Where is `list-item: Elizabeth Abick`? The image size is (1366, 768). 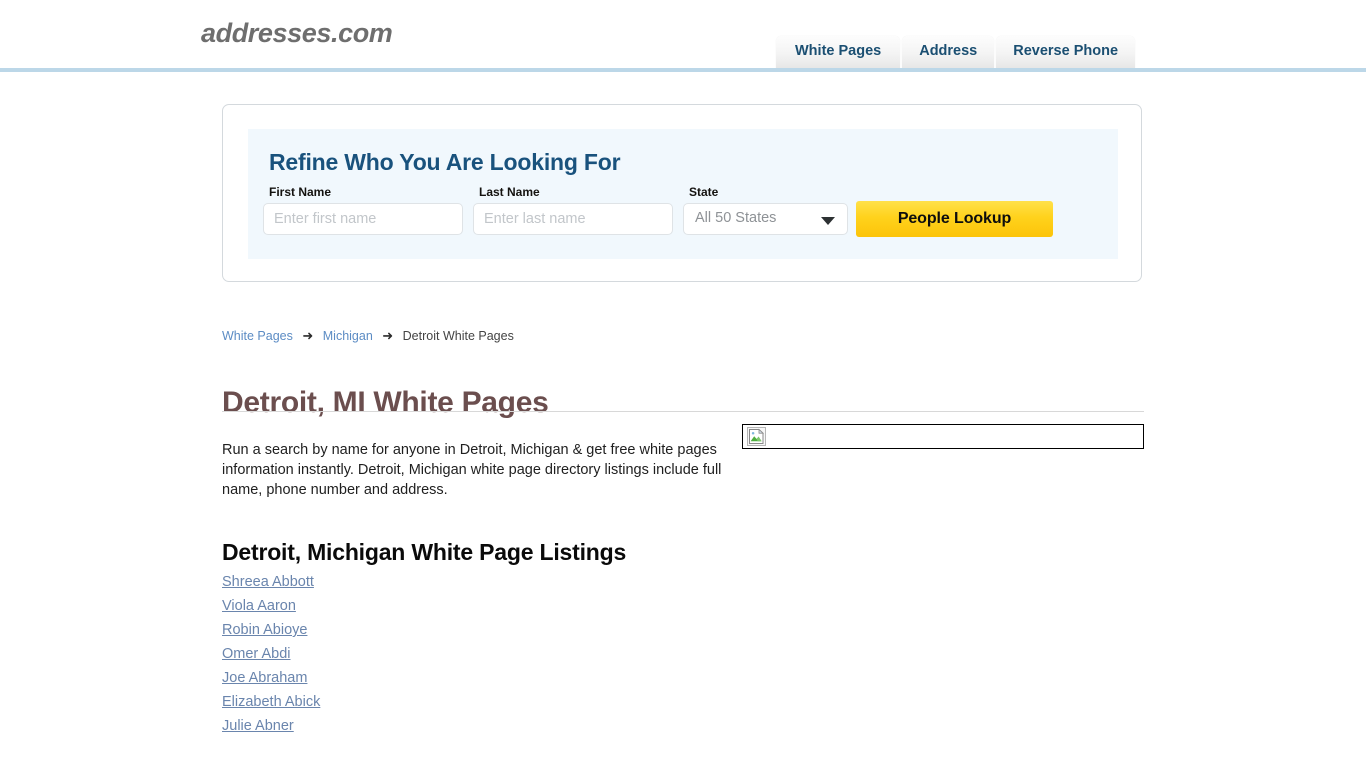
list-item: Elizabeth Abick is located at coordinates (271, 702).